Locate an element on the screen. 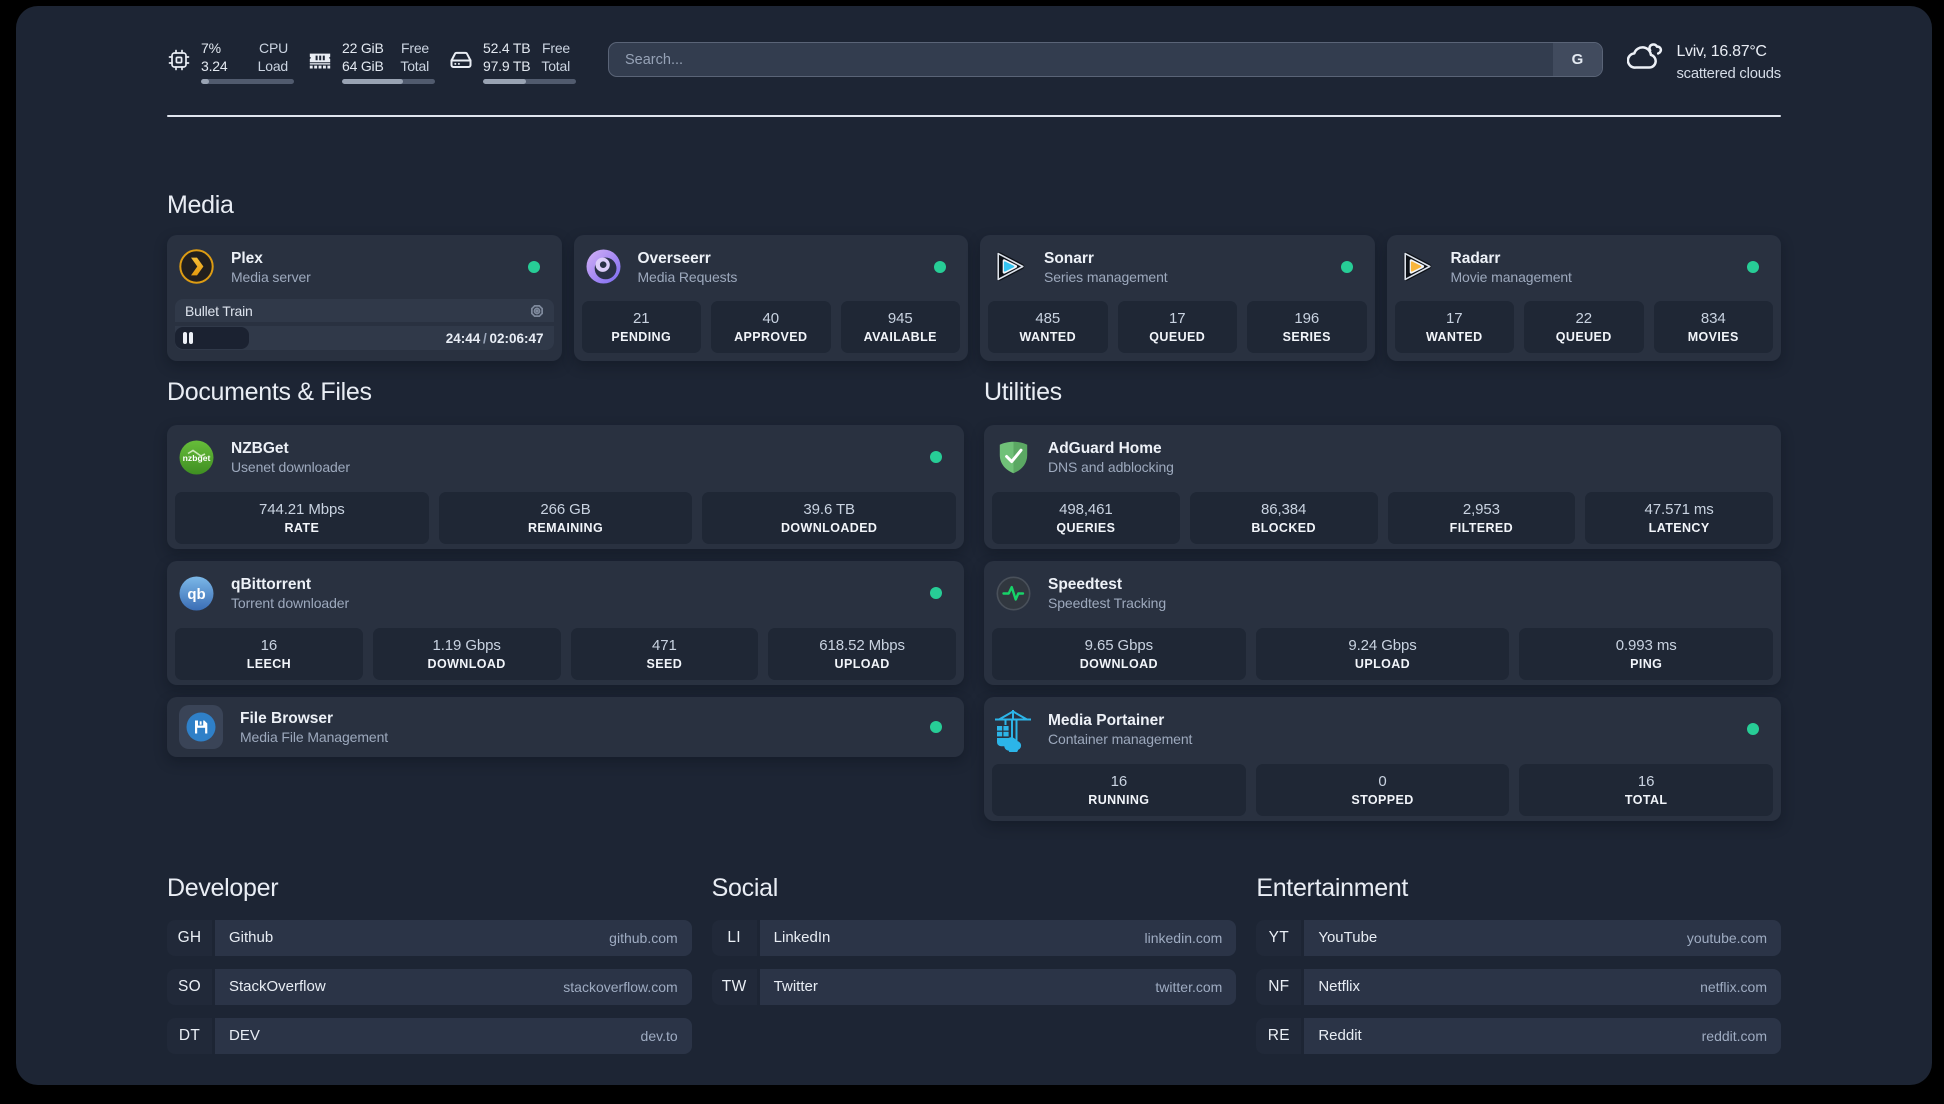 Image resolution: width=1944 pixels, height=1104 pixels. service-description: Speedtest Tracking is located at coordinates (1107, 603).